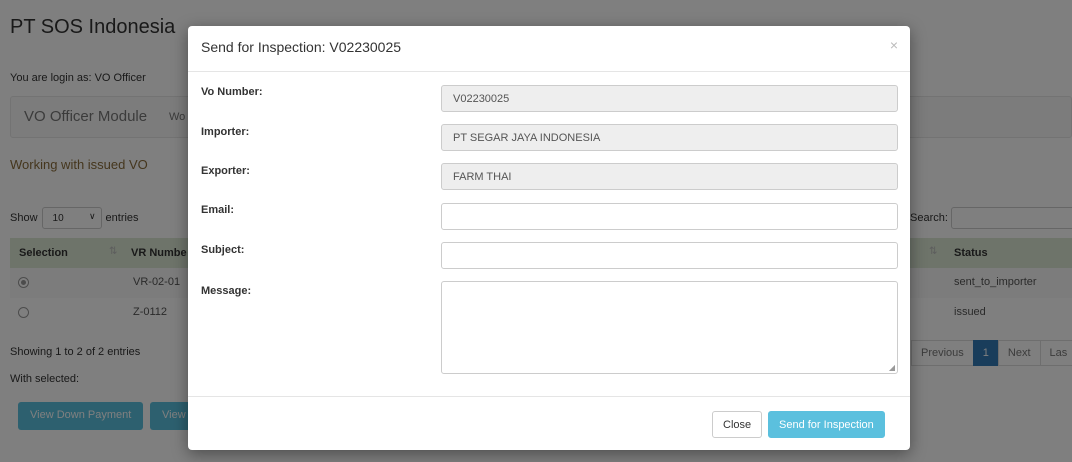  I want to click on importer-field: PT SEGAR JAYA INDONESIA, so click(669, 137).